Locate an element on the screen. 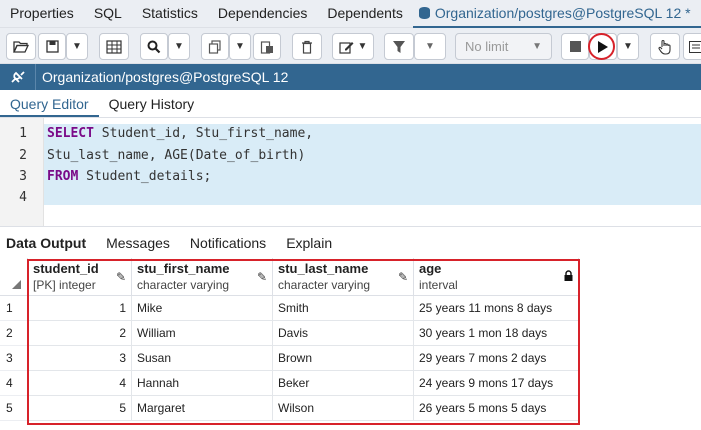 The height and width of the screenshot is (430, 701). cell-student-id: 2 is located at coordinates (80, 333).